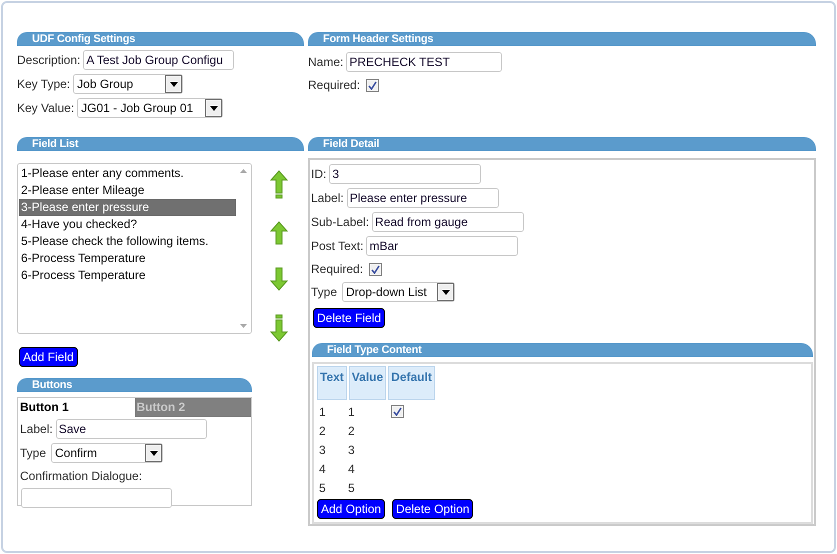  What do you see at coordinates (367, 383) in the screenshot?
I see `column-header: Value` at bounding box center [367, 383].